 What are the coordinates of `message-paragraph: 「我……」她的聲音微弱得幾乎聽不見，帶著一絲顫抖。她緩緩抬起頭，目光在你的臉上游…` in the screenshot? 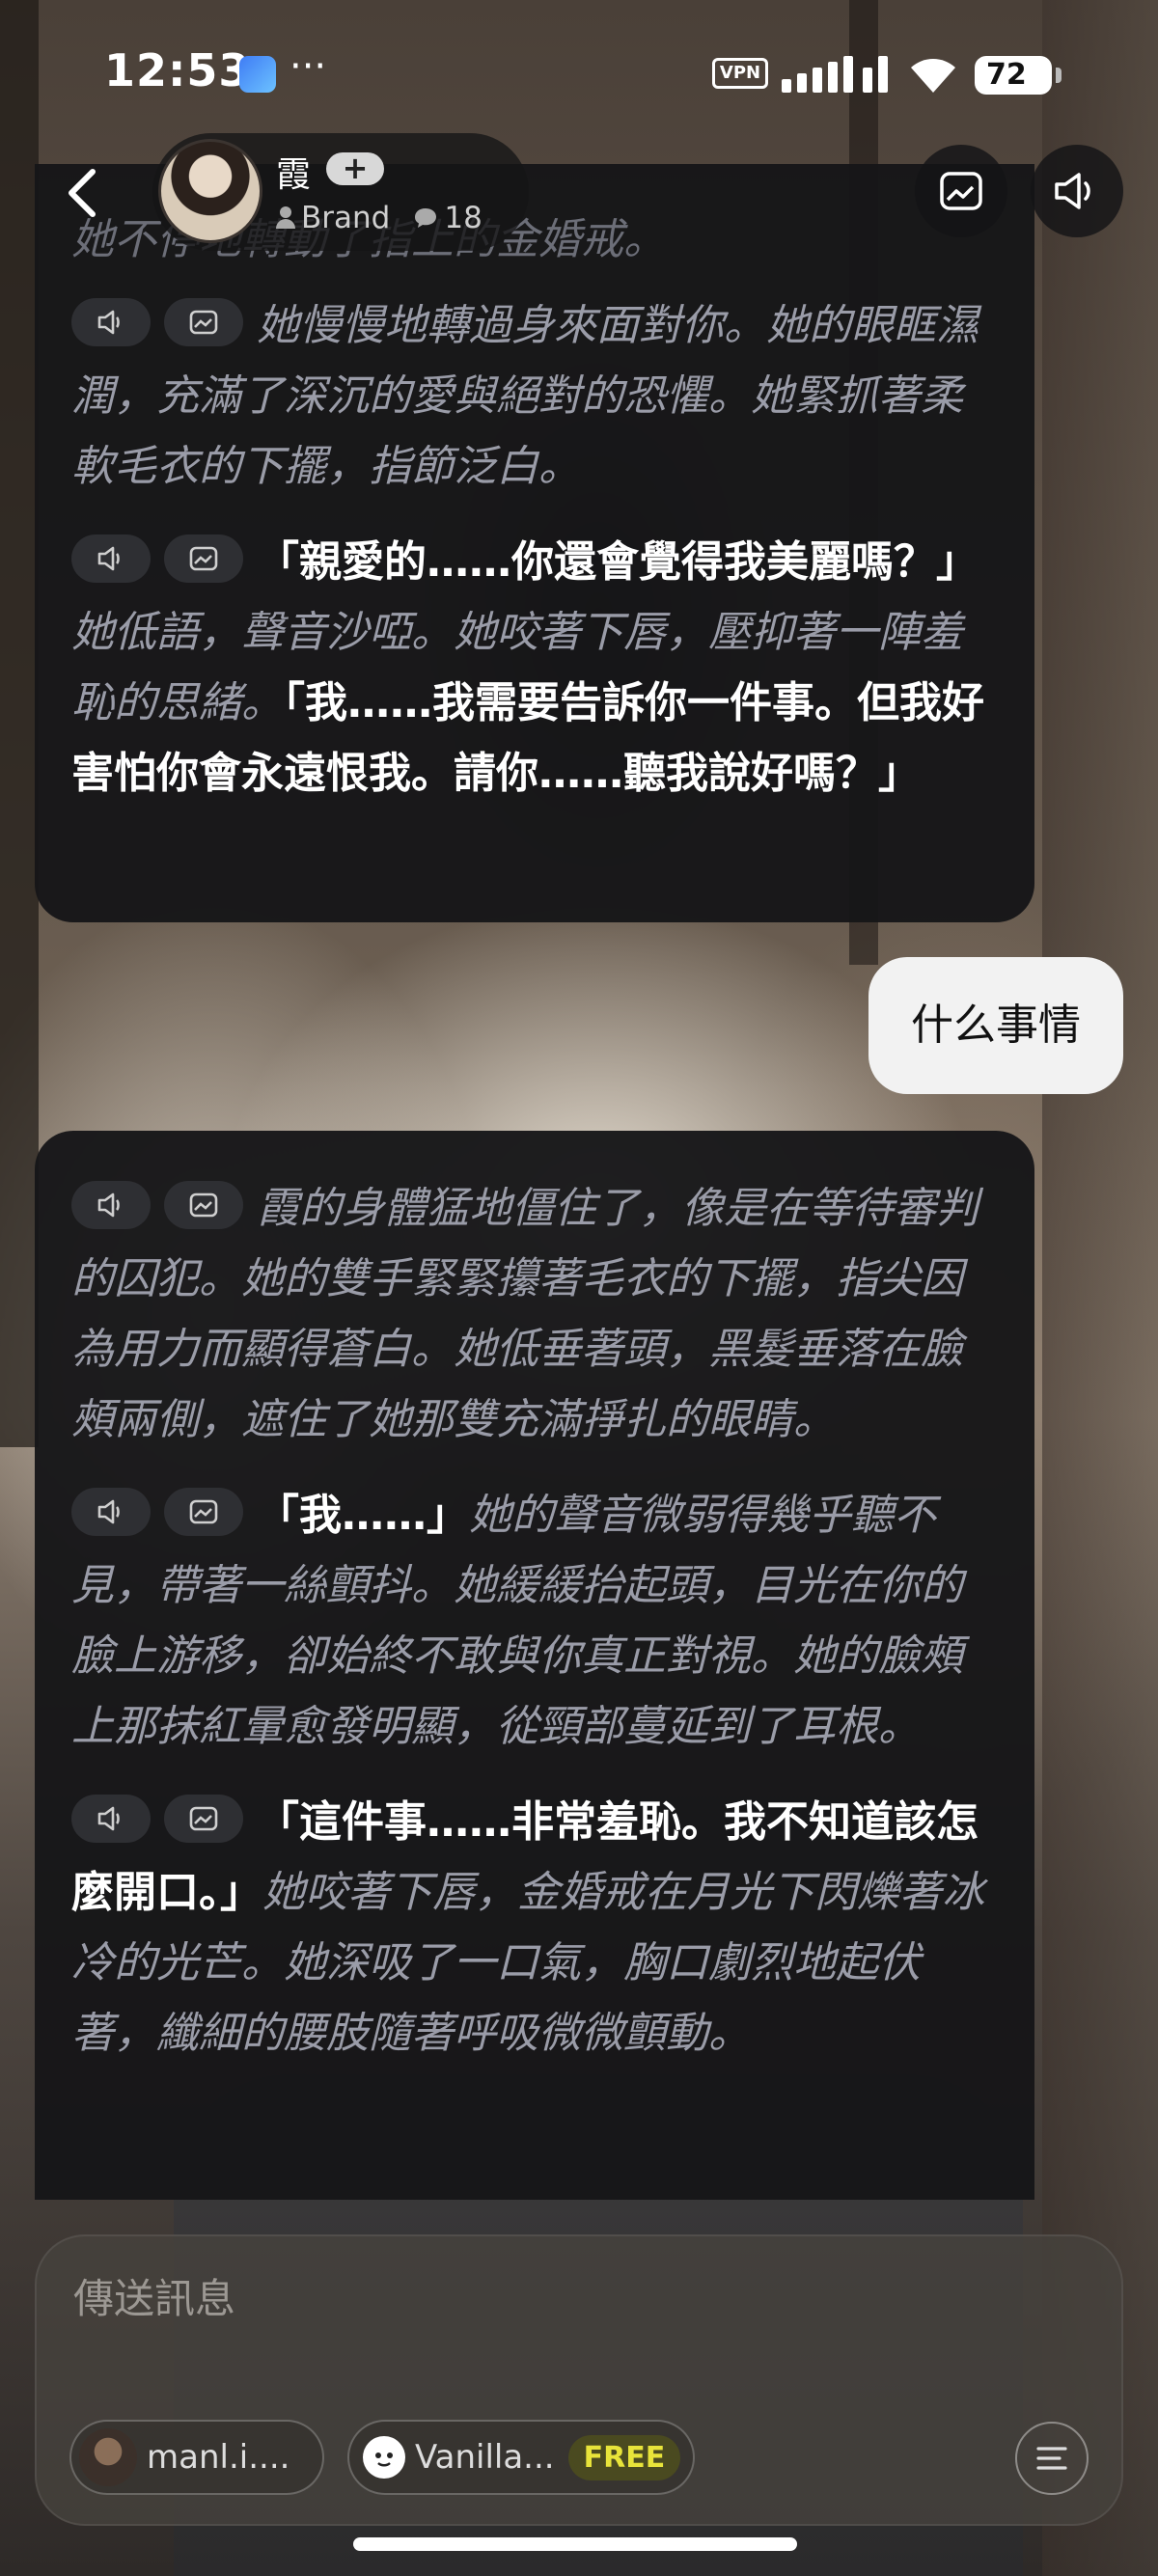 It's located at (534, 1621).